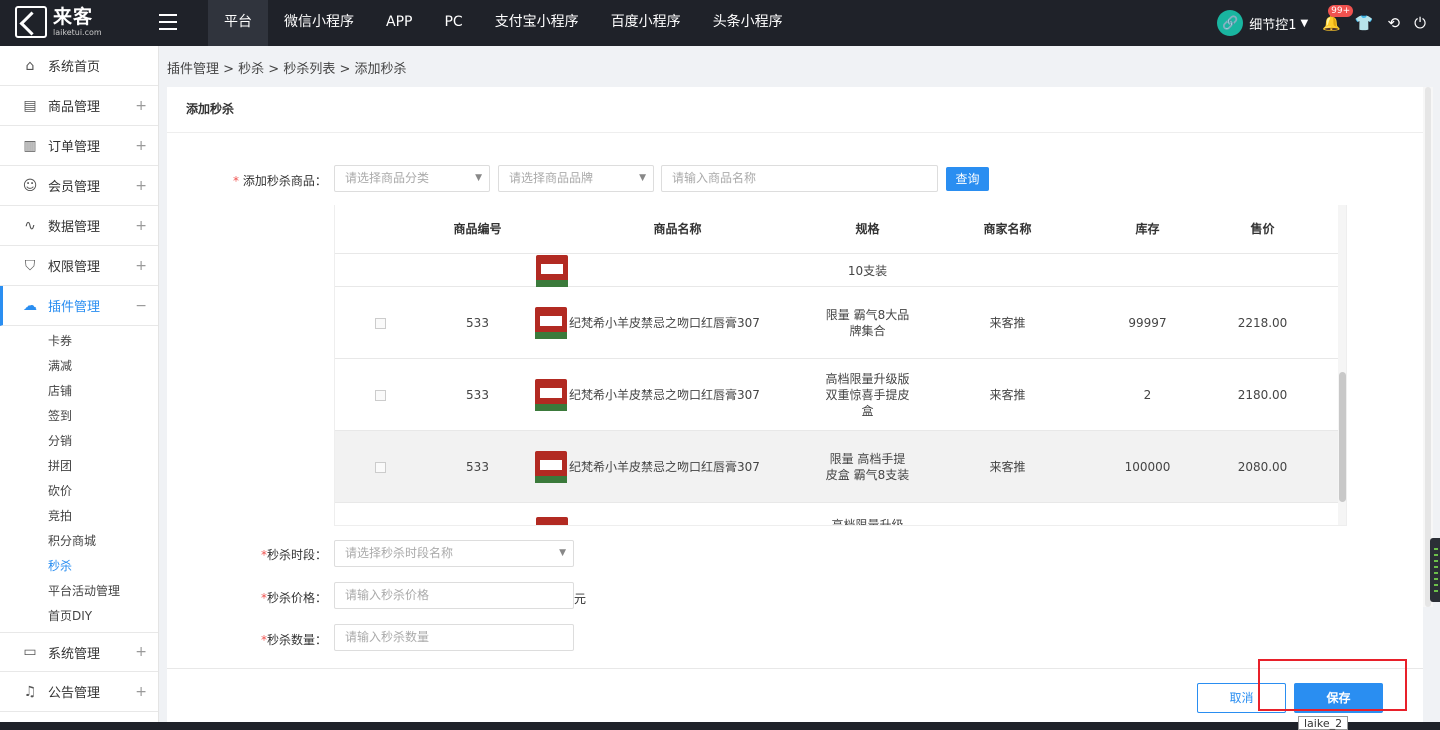 Image resolution: width=1440 pixels, height=730 pixels. I want to click on goods-name-input: 请输入商品名称, so click(799, 178).